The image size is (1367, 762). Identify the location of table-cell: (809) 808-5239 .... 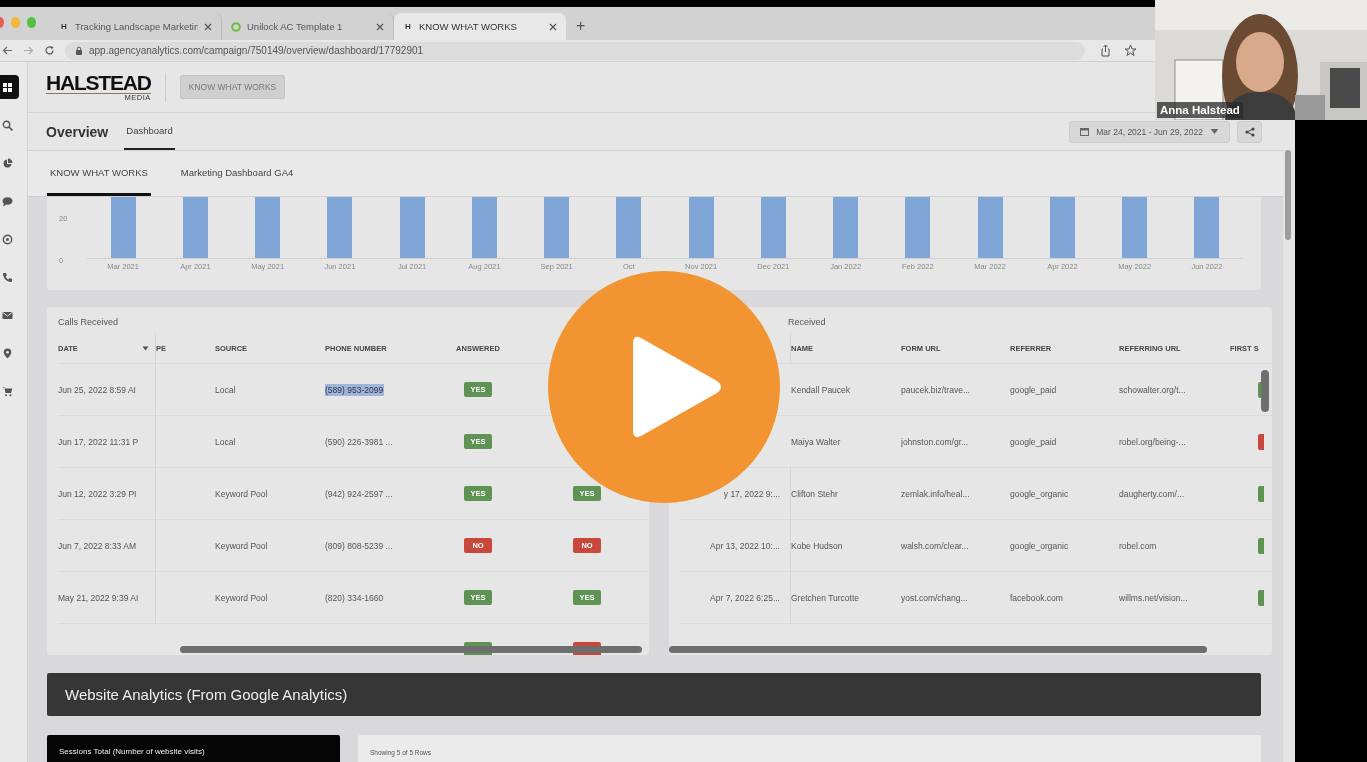
(359, 545).